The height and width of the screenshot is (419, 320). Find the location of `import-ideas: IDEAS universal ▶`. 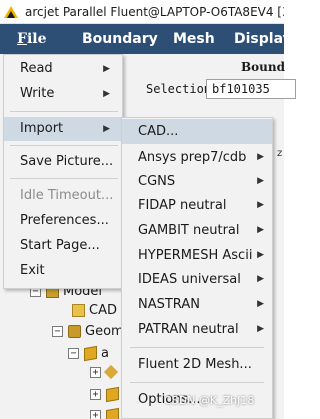

import-ideas: IDEAS universal ▶ is located at coordinates (197, 279).